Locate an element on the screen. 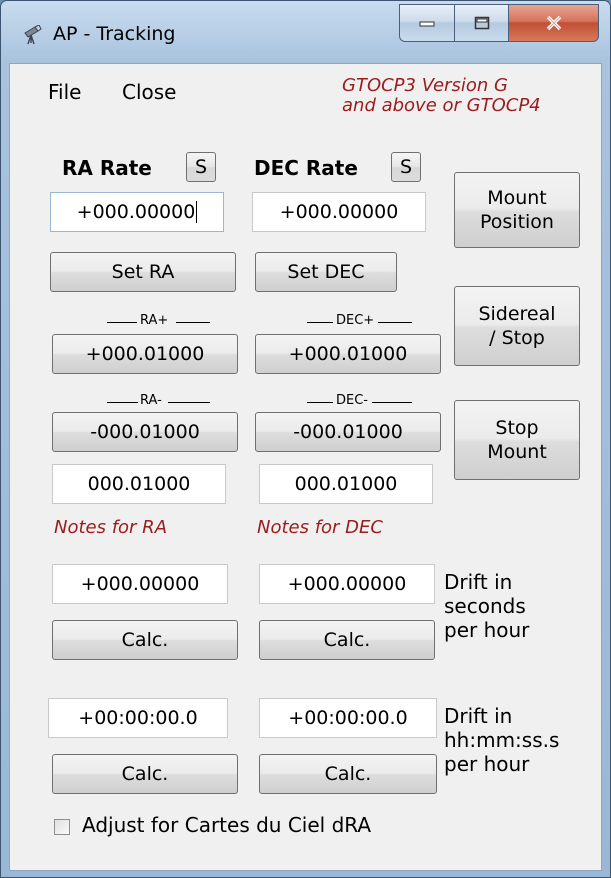 The image size is (611, 878). ra-notes: Notes for RA is located at coordinates (111, 527).